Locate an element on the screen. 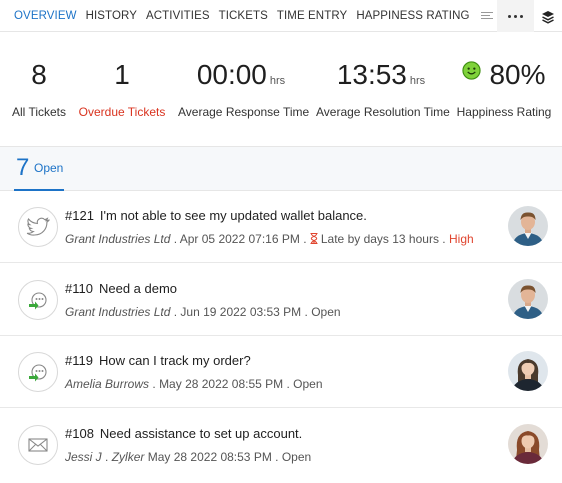 The image size is (562, 483). tab-menu-icon is located at coordinates (486, 16).